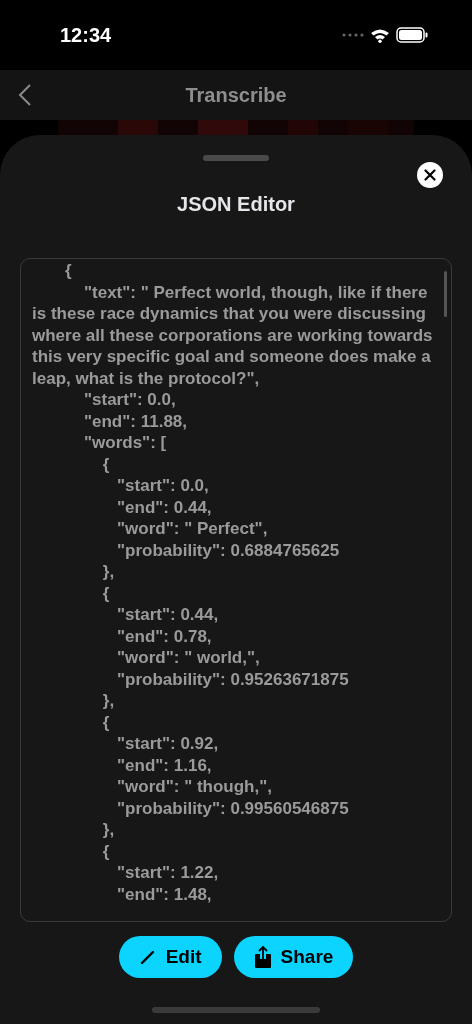 The image size is (472, 1024). What do you see at coordinates (262, 957) in the screenshot?
I see `share-icon` at bounding box center [262, 957].